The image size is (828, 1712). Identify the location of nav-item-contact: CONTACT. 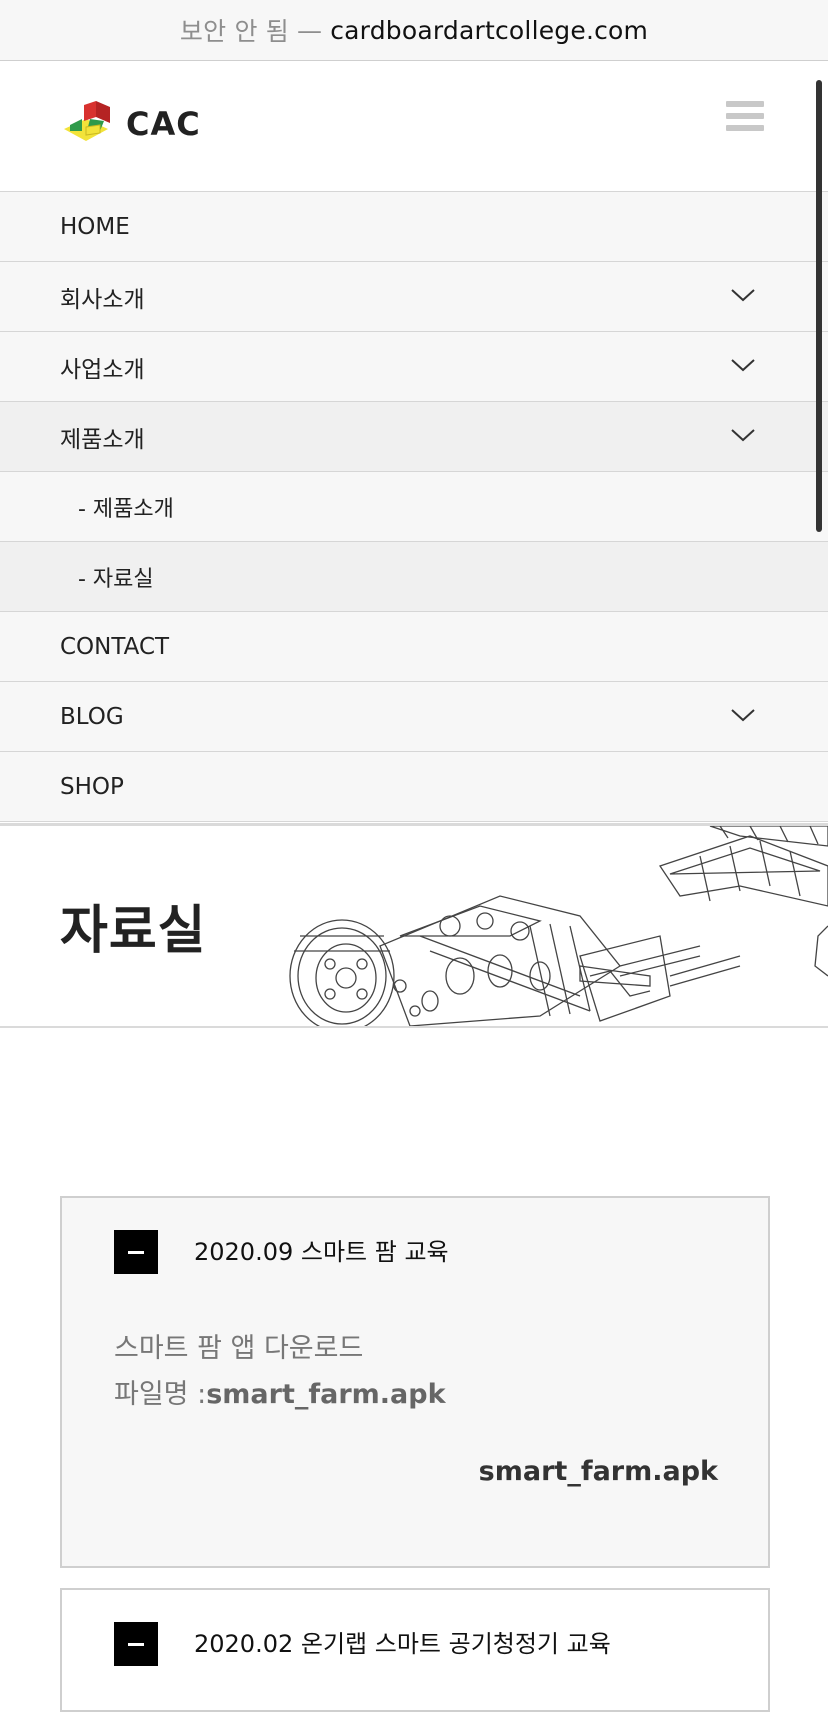
(414, 647).